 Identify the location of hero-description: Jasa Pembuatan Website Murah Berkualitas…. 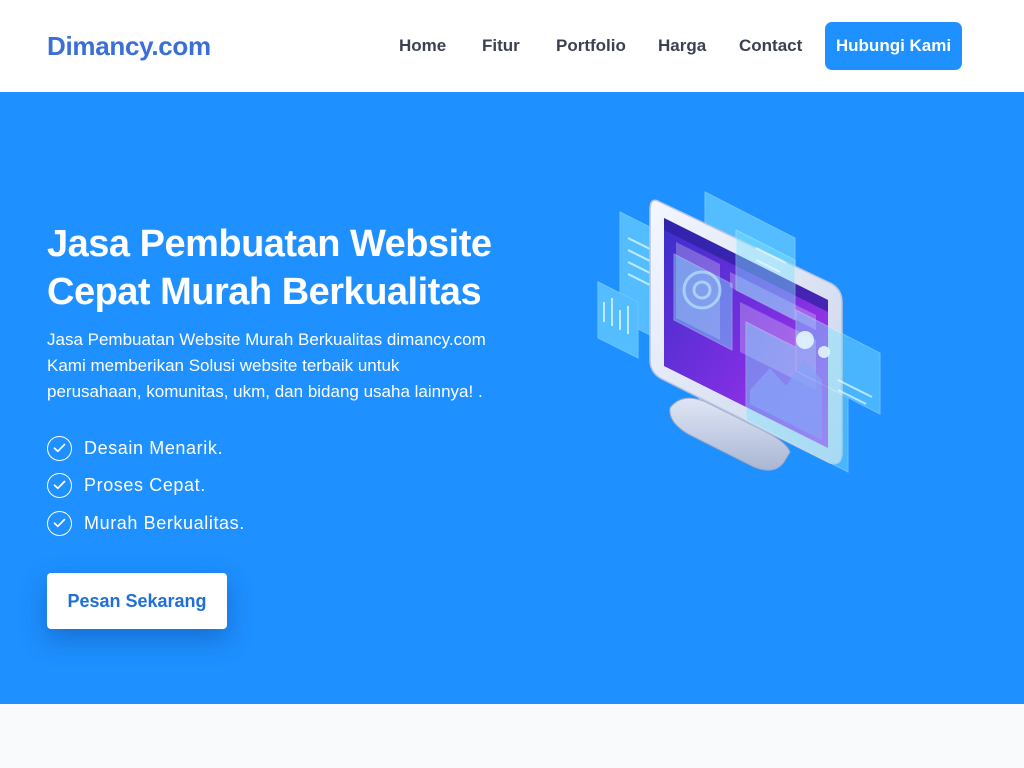
(282, 366).